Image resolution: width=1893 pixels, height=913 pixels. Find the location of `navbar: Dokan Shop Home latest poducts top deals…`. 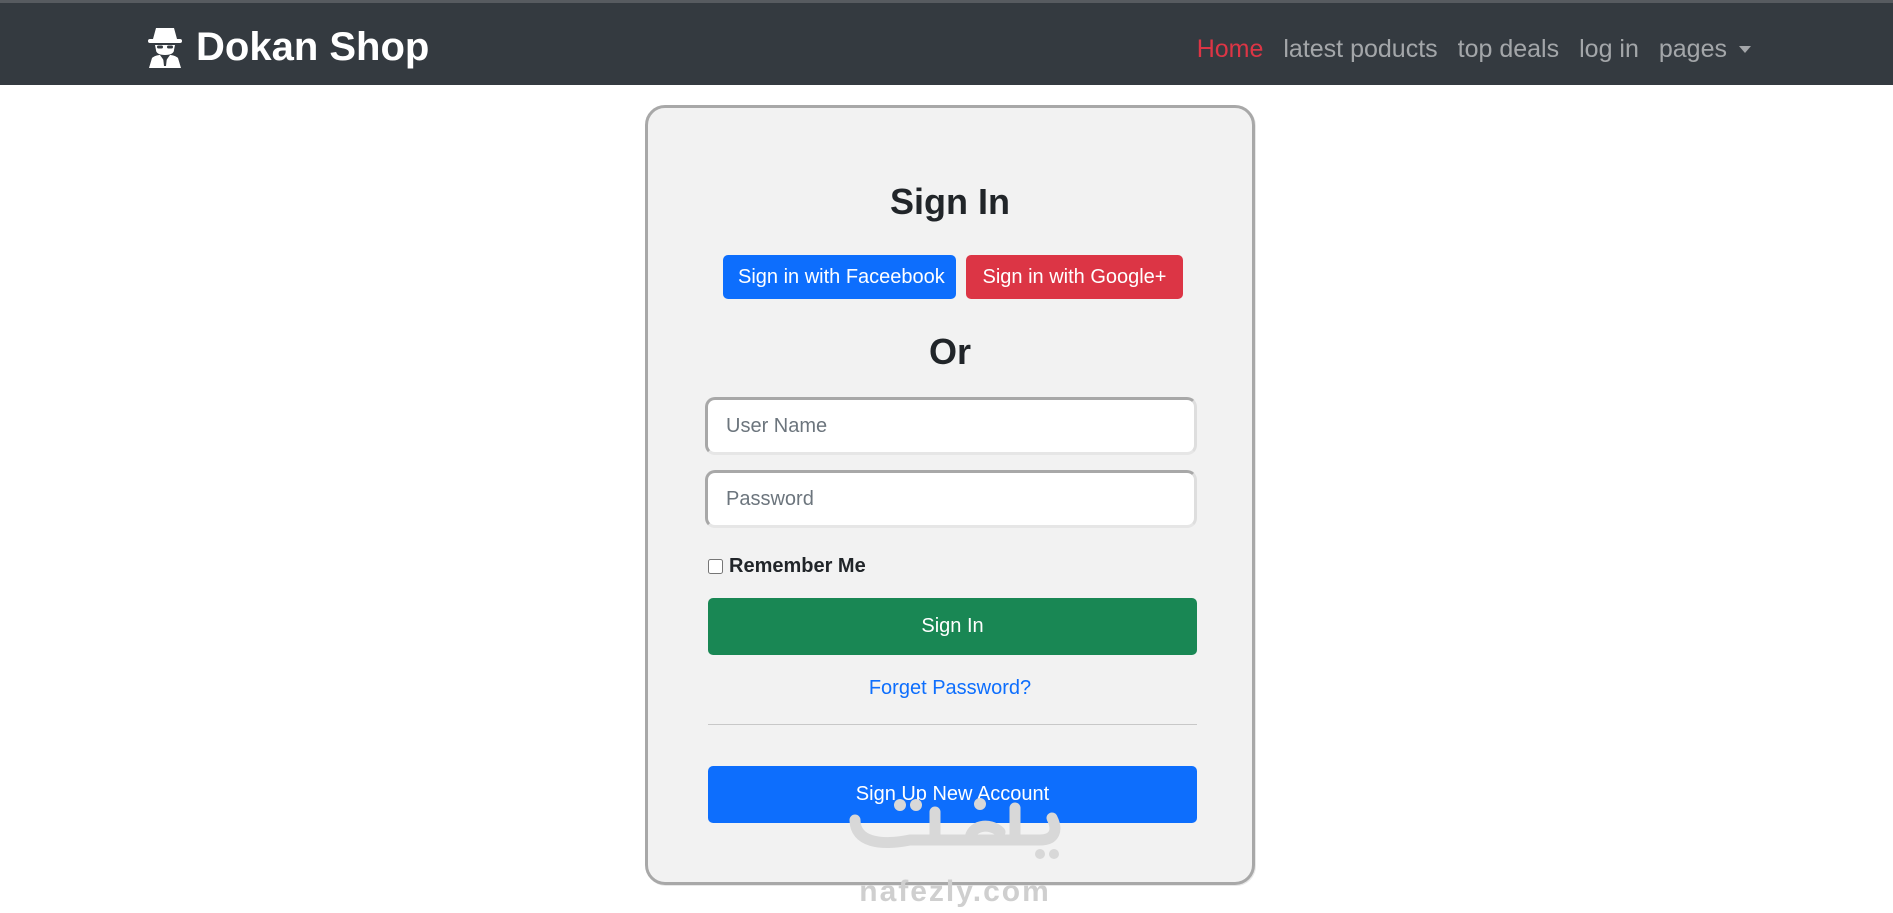

navbar: Dokan Shop Home latest poducts top deals… is located at coordinates (946, 44).